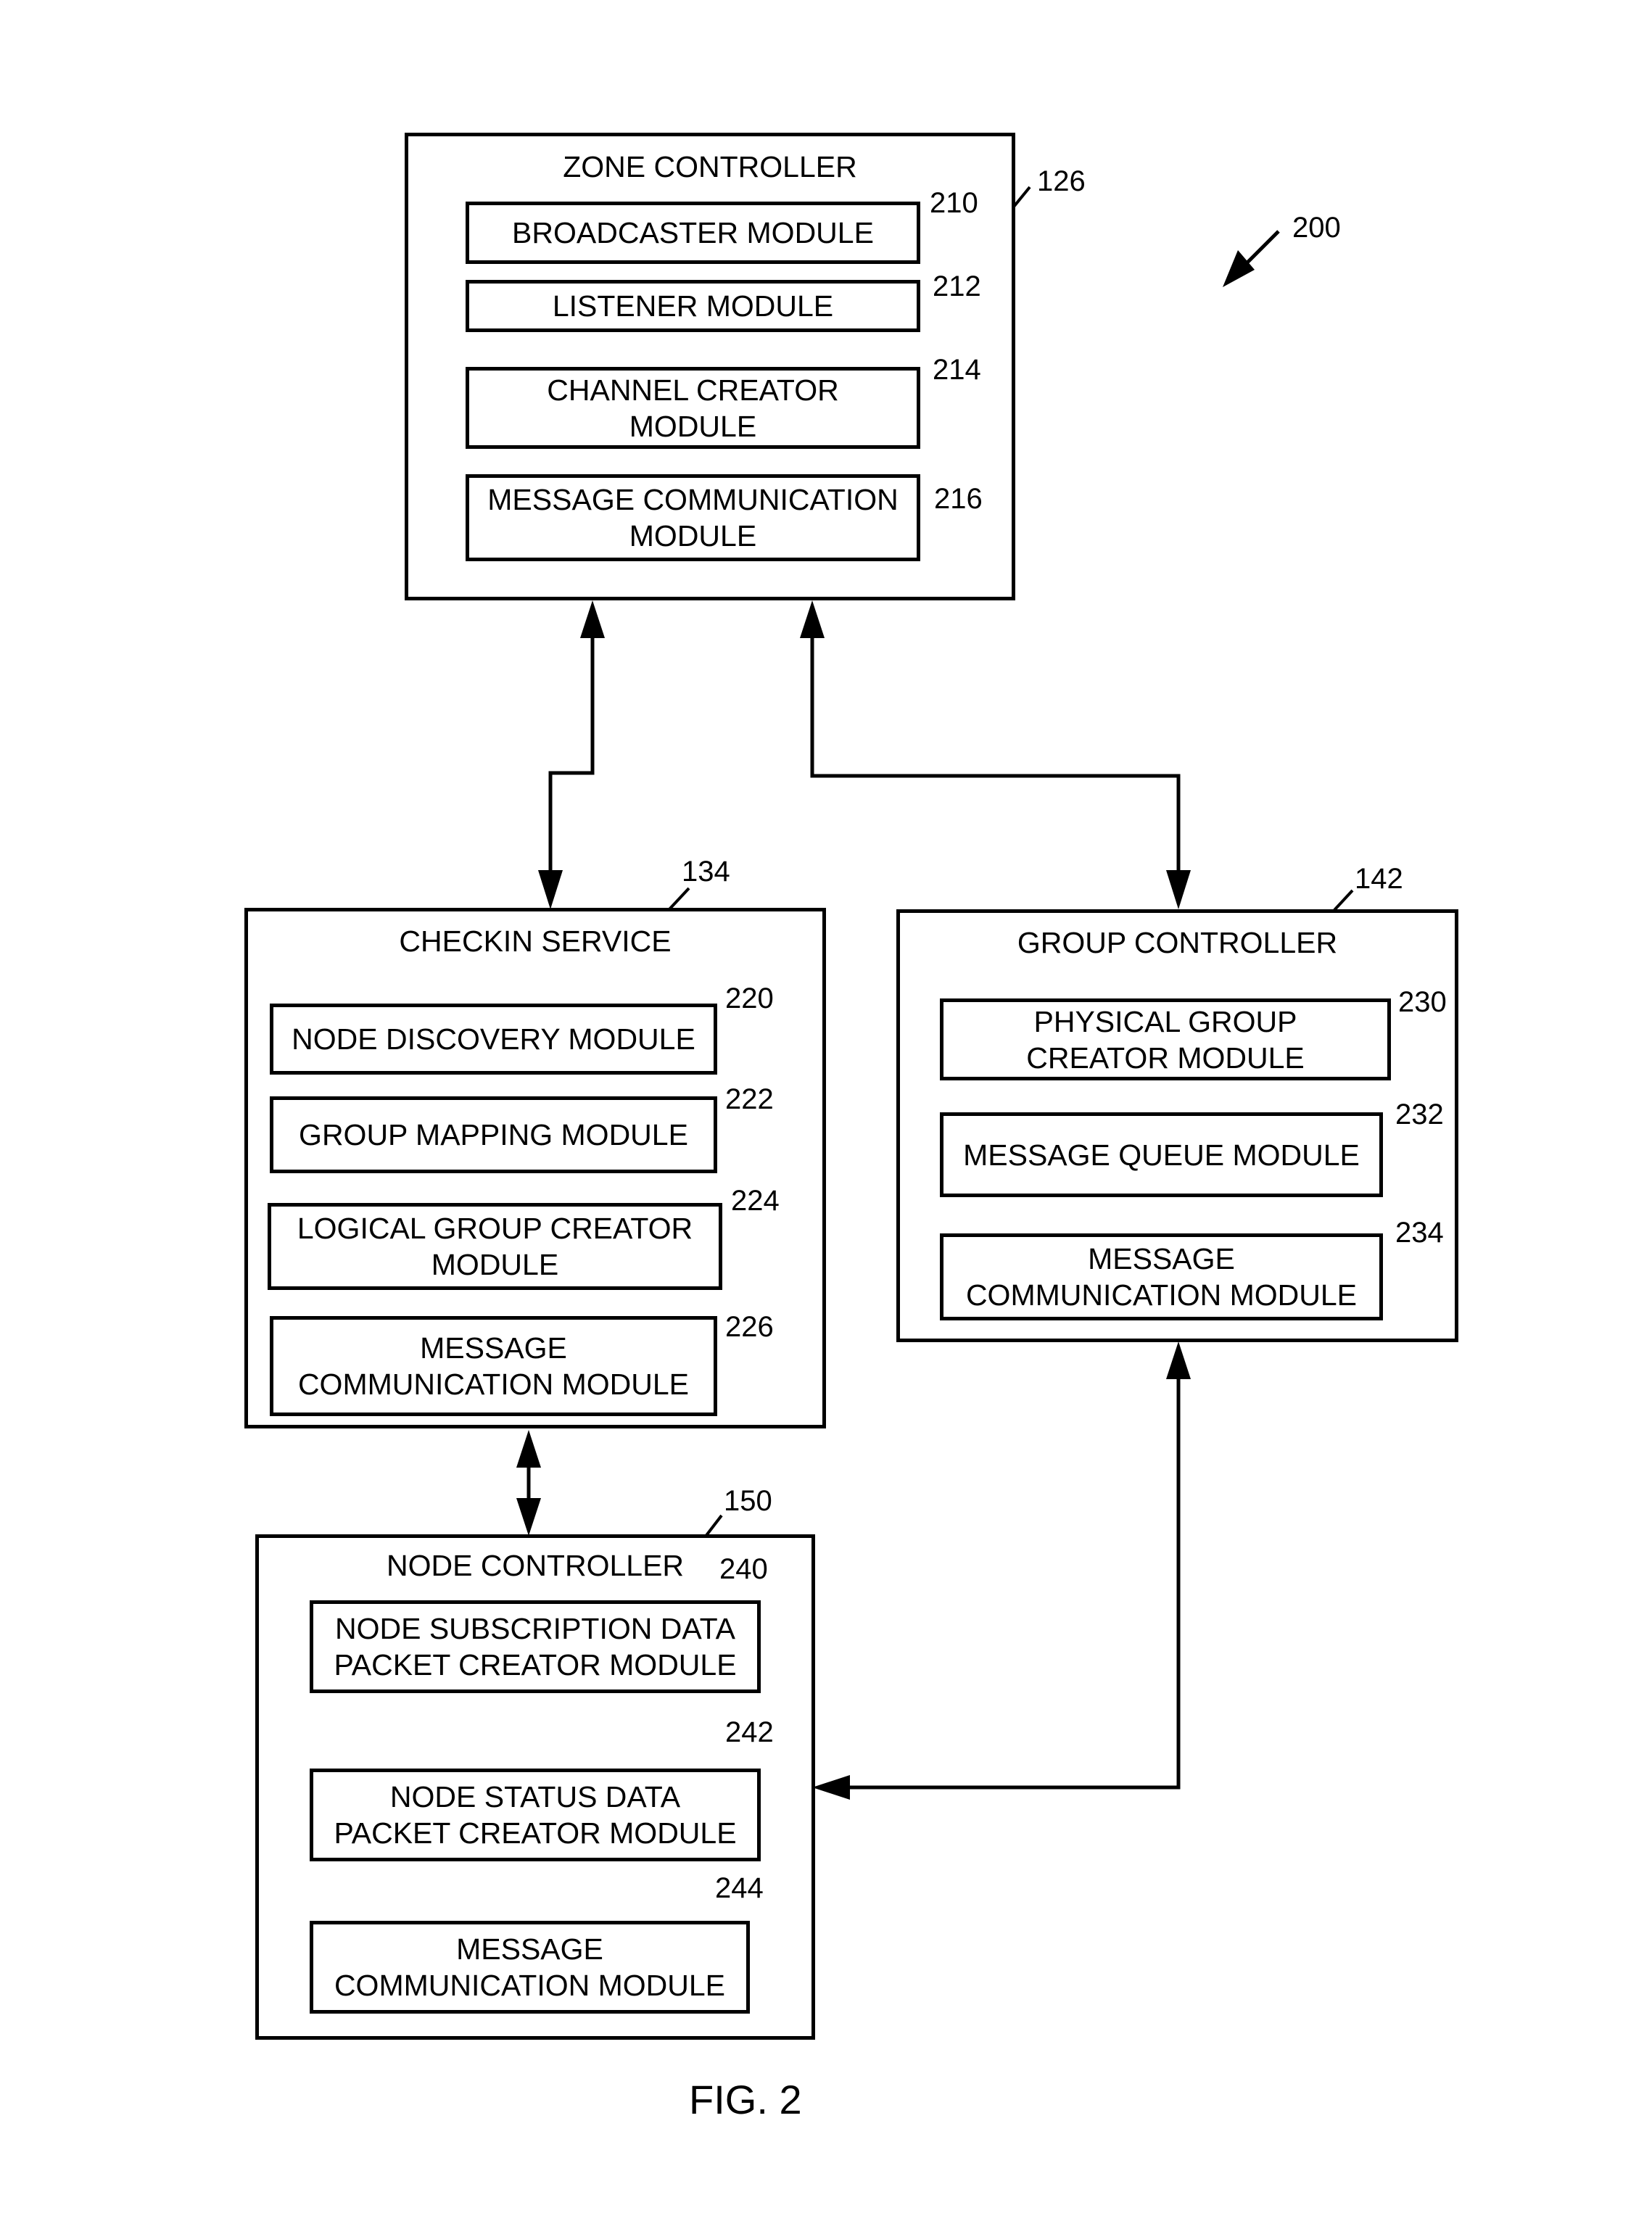  I want to click on checkin-message-communication-module: MESSAGE COMMUNICATION MODULE, so click(494, 1366).